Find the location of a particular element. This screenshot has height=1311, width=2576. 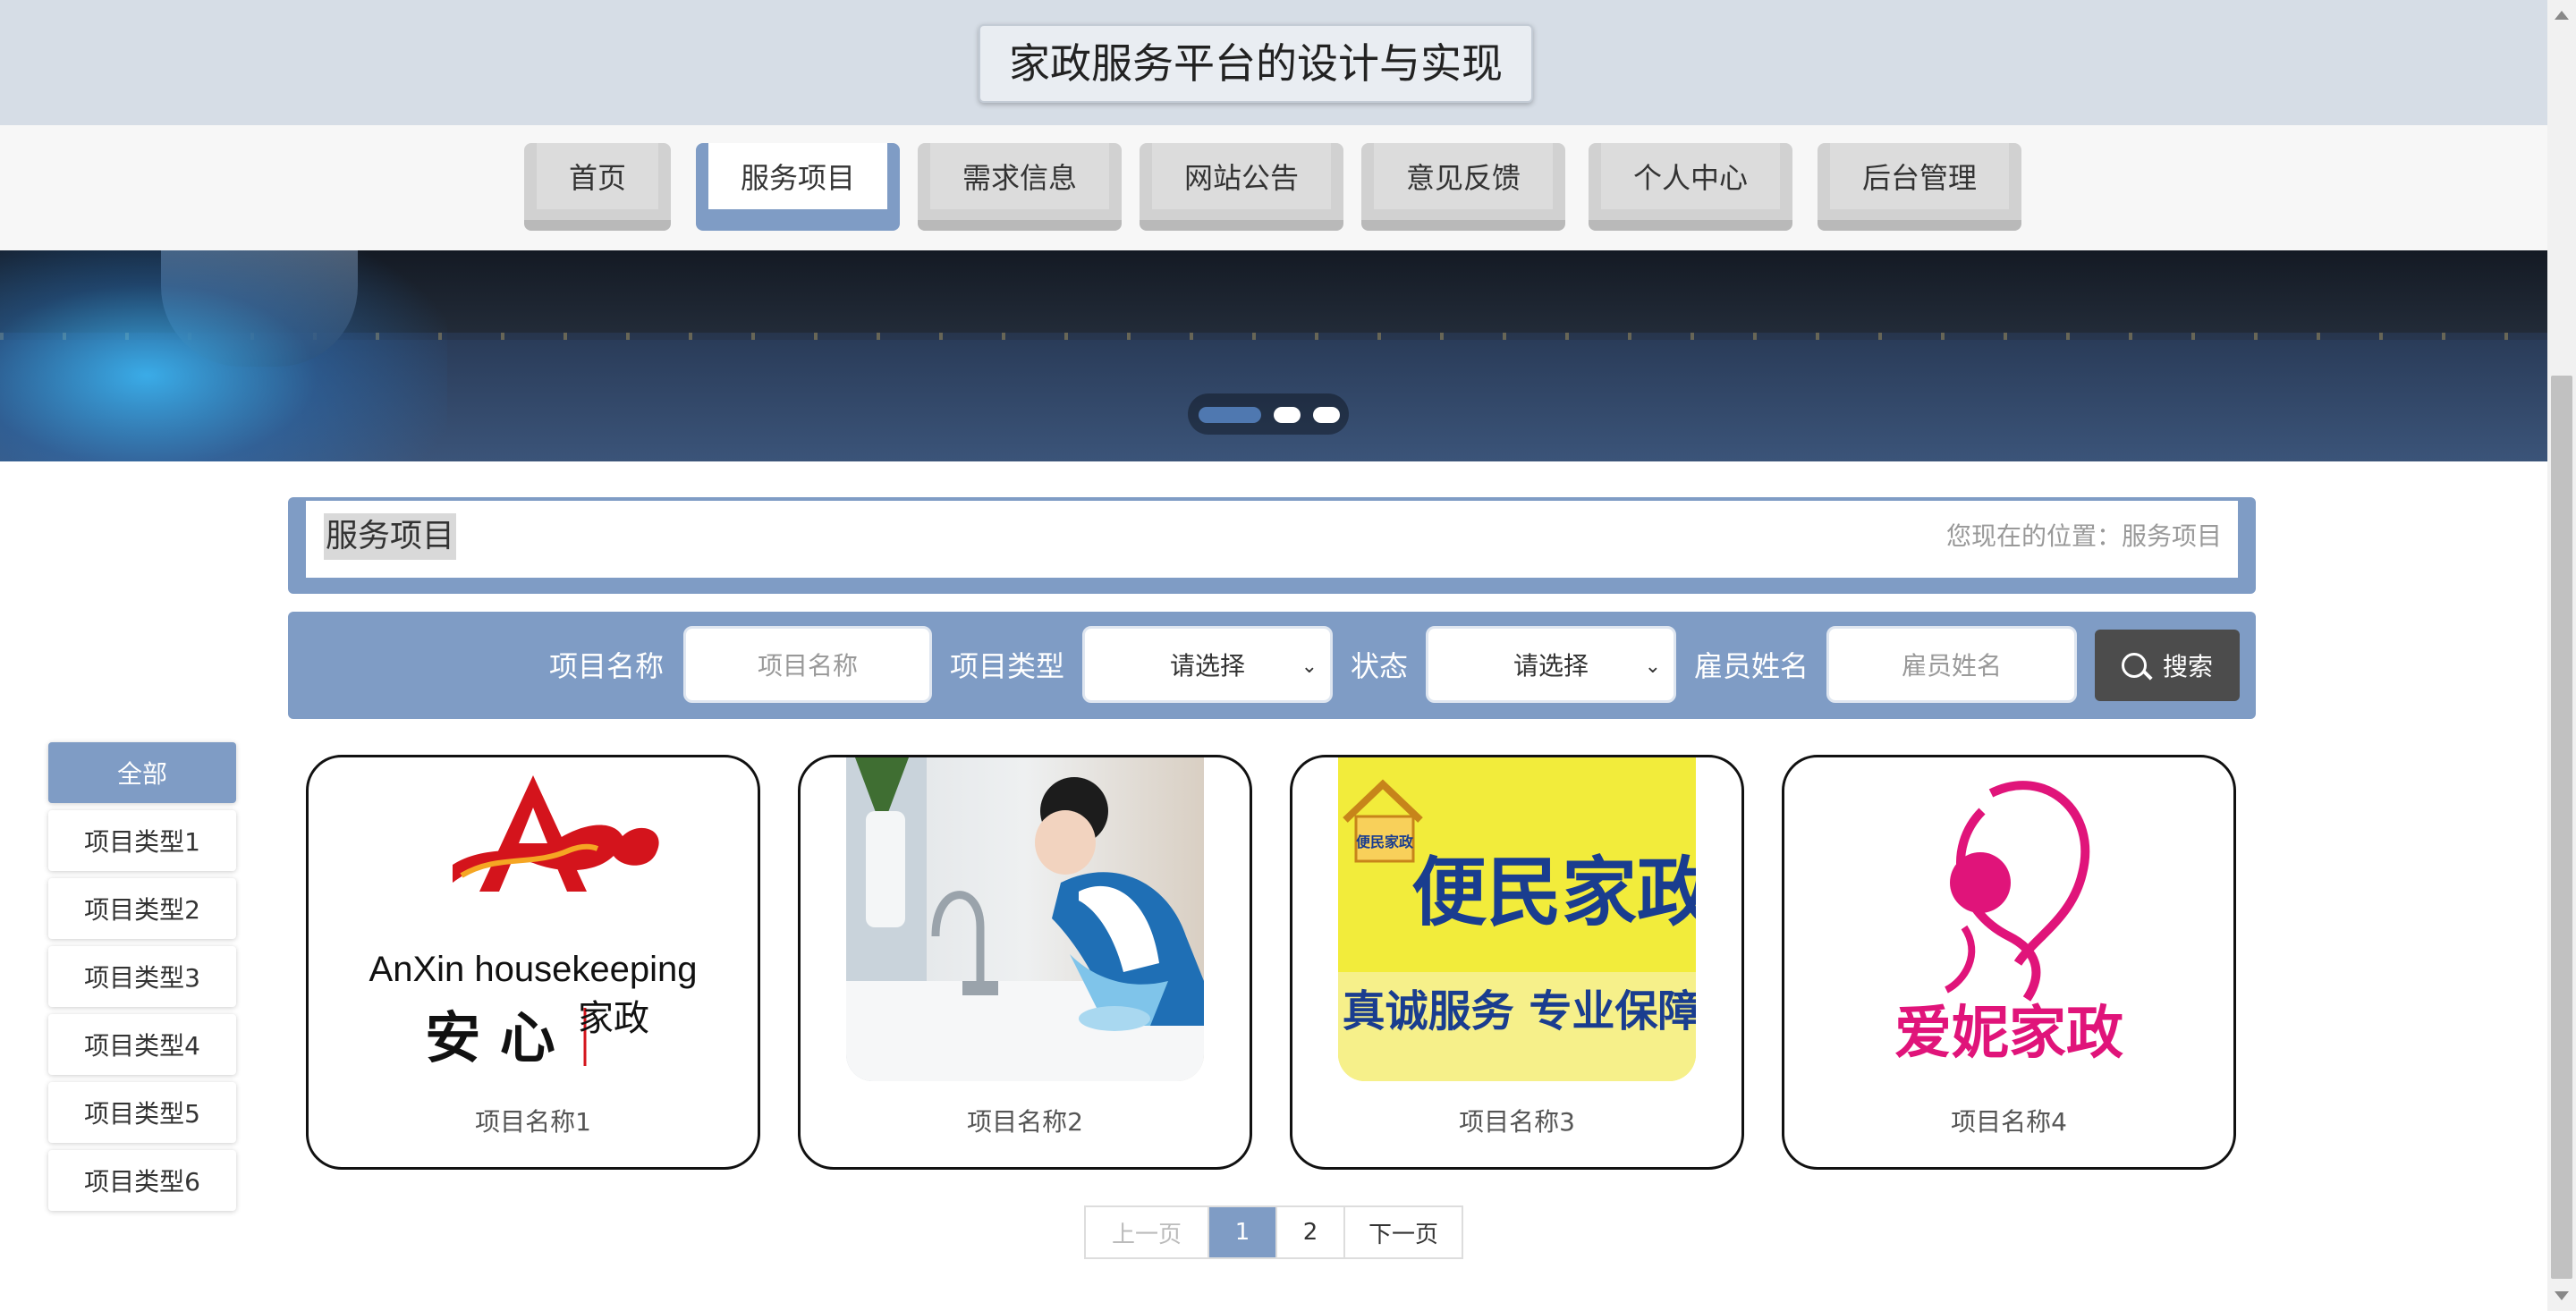

scrollbar is located at coordinates (2561, 655).